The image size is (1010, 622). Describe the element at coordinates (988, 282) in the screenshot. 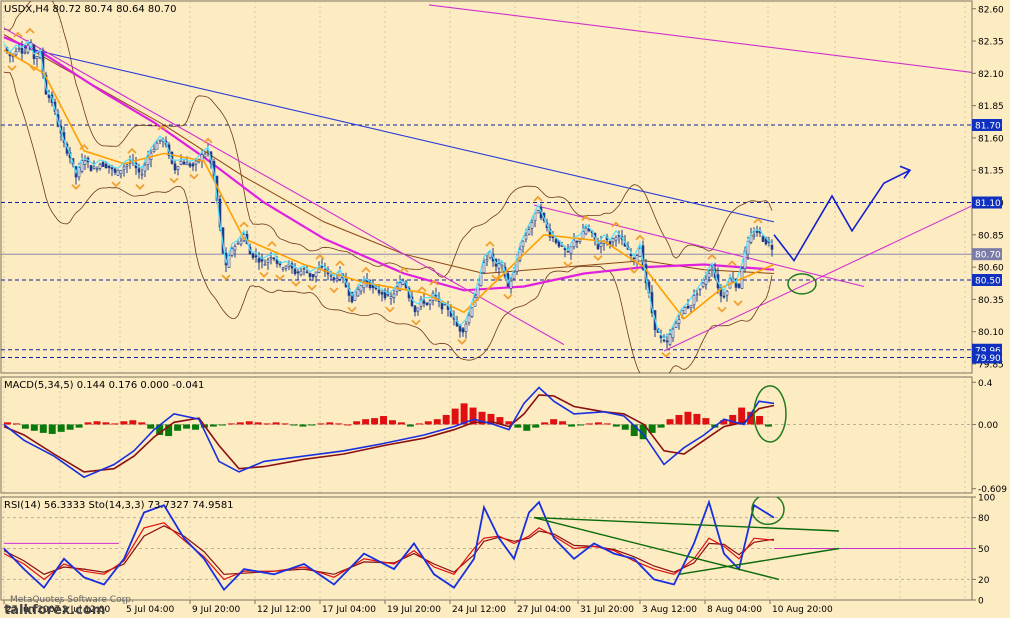

I see `level-label: 80.50` at that location.